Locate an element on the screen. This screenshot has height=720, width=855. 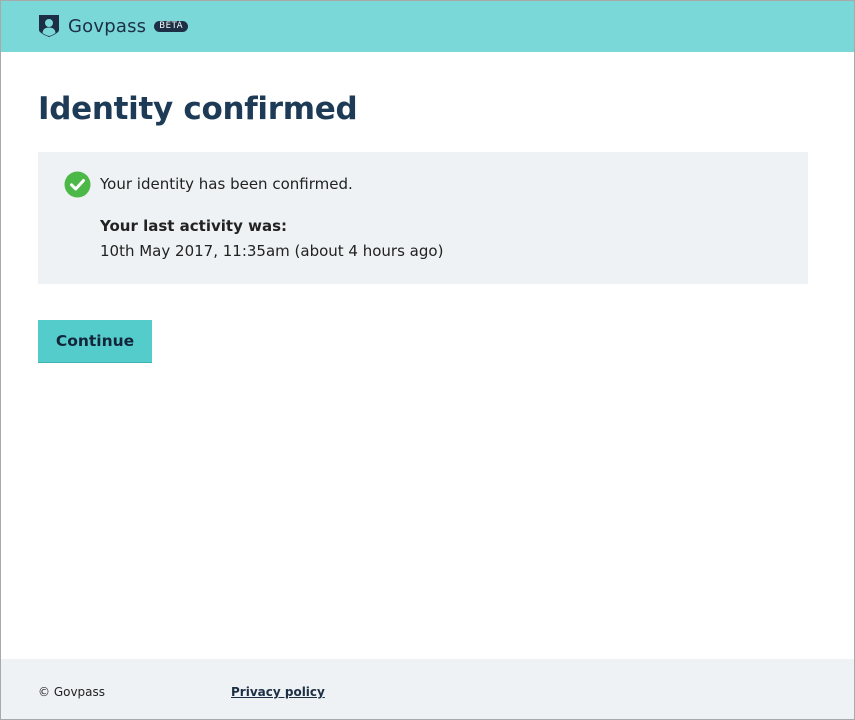
confirmation-message: Your identity has been confirmed. is located at coordinates (226, 184).